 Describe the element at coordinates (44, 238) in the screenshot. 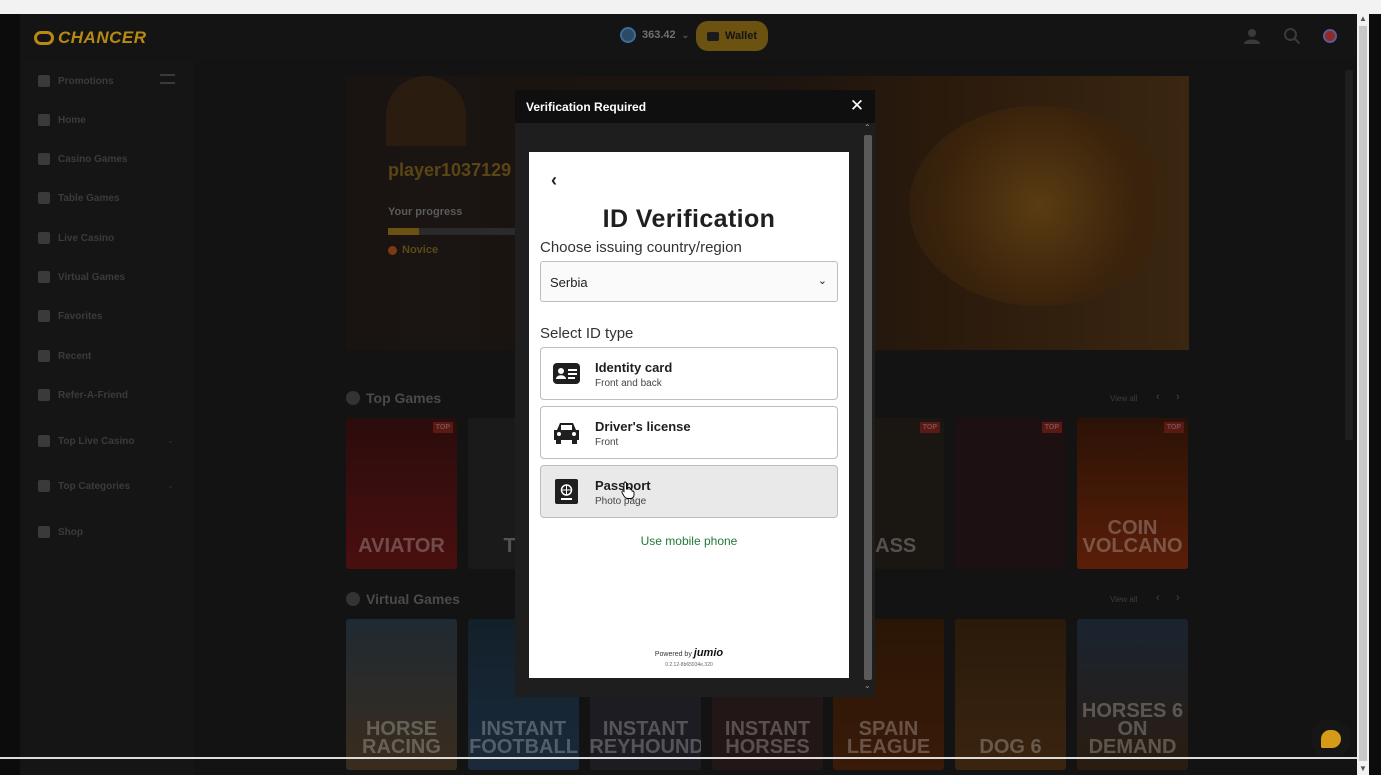

I see `dealer-icon` at that location.